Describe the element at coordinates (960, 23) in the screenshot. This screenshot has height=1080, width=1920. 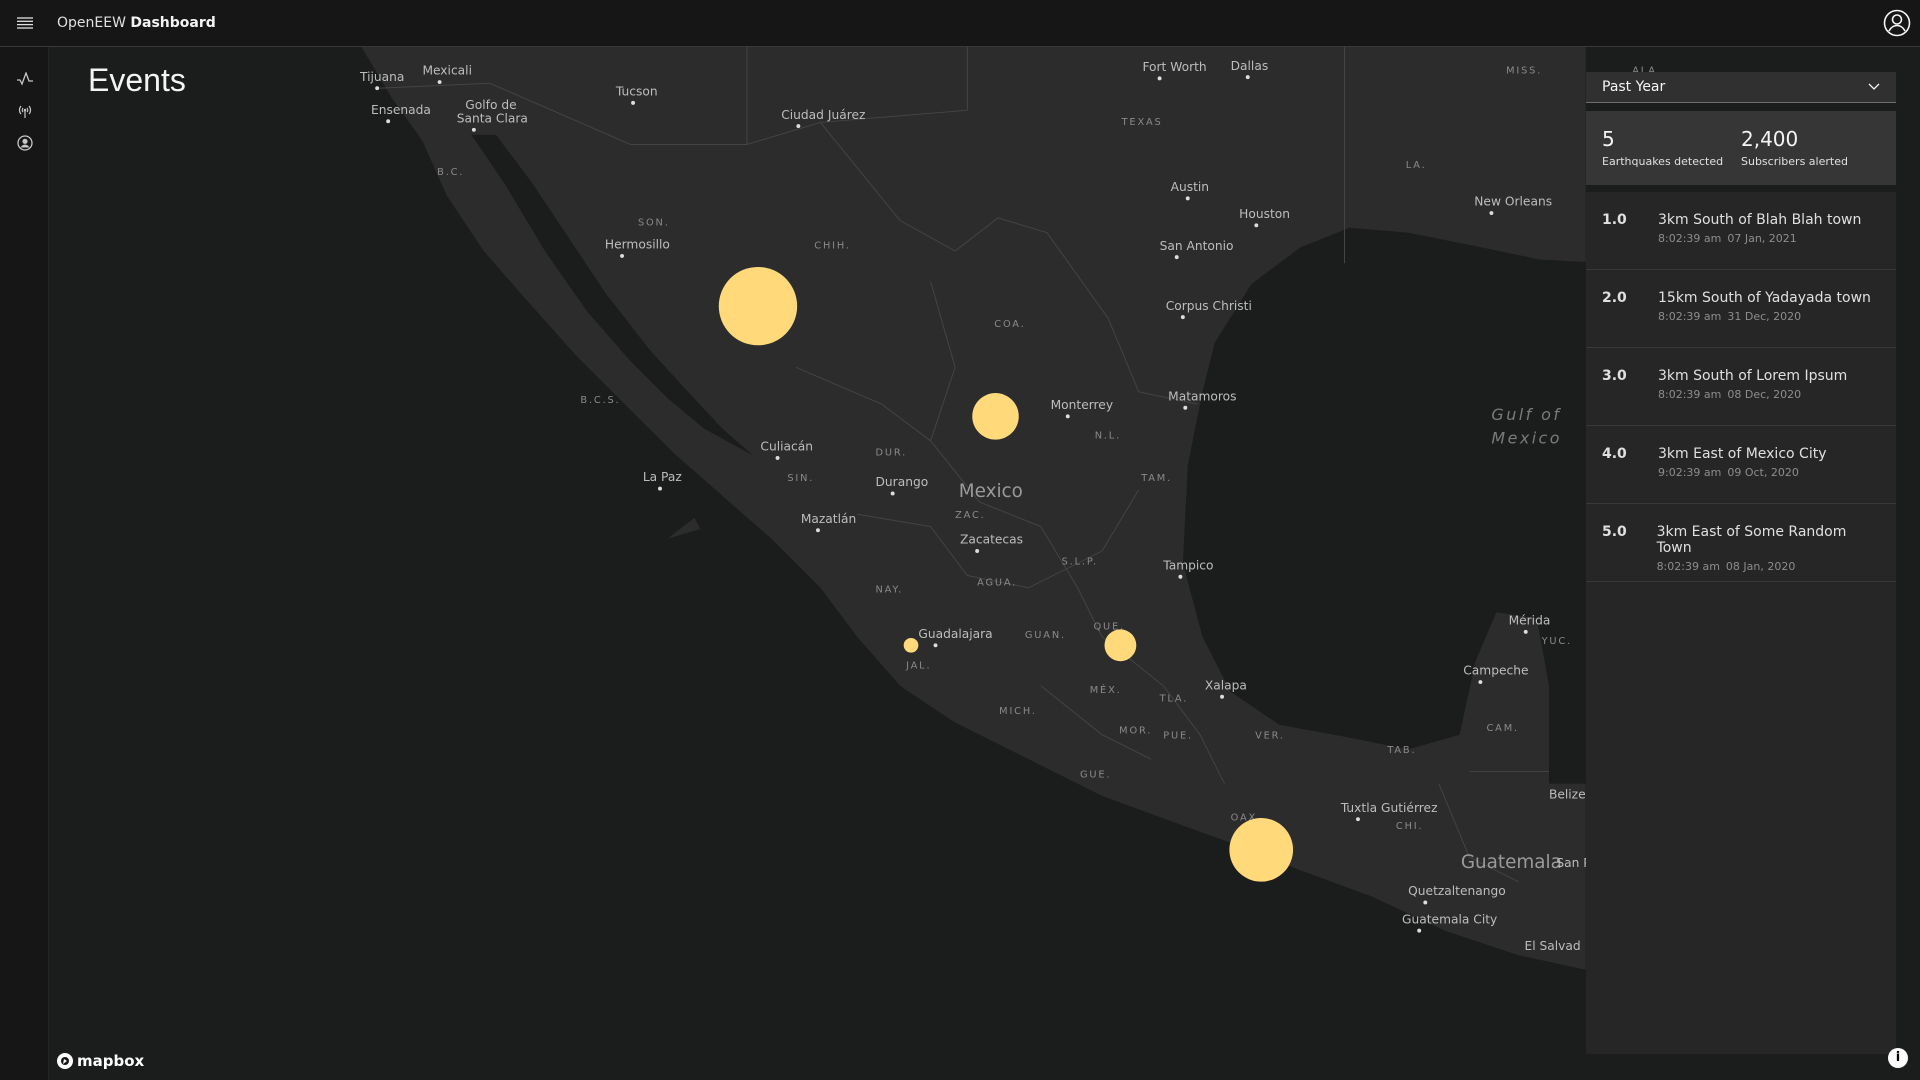
I see `top-header: OpenEEW Dashboard` at that location.